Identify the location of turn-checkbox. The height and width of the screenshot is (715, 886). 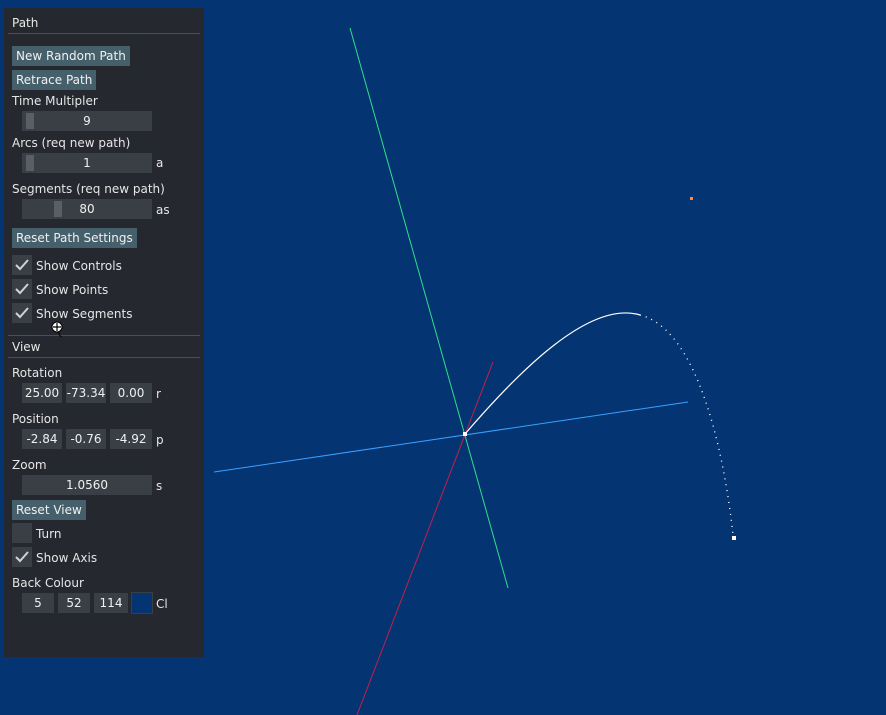
(22, 533).